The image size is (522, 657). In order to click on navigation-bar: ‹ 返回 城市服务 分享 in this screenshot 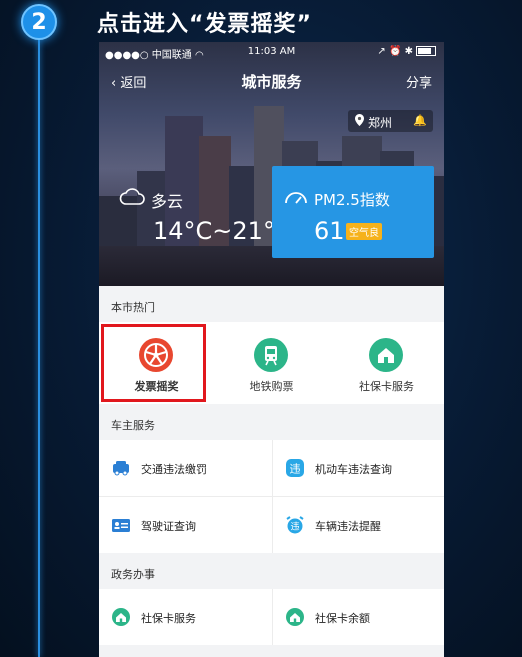, I will do `click(271, 79)`.